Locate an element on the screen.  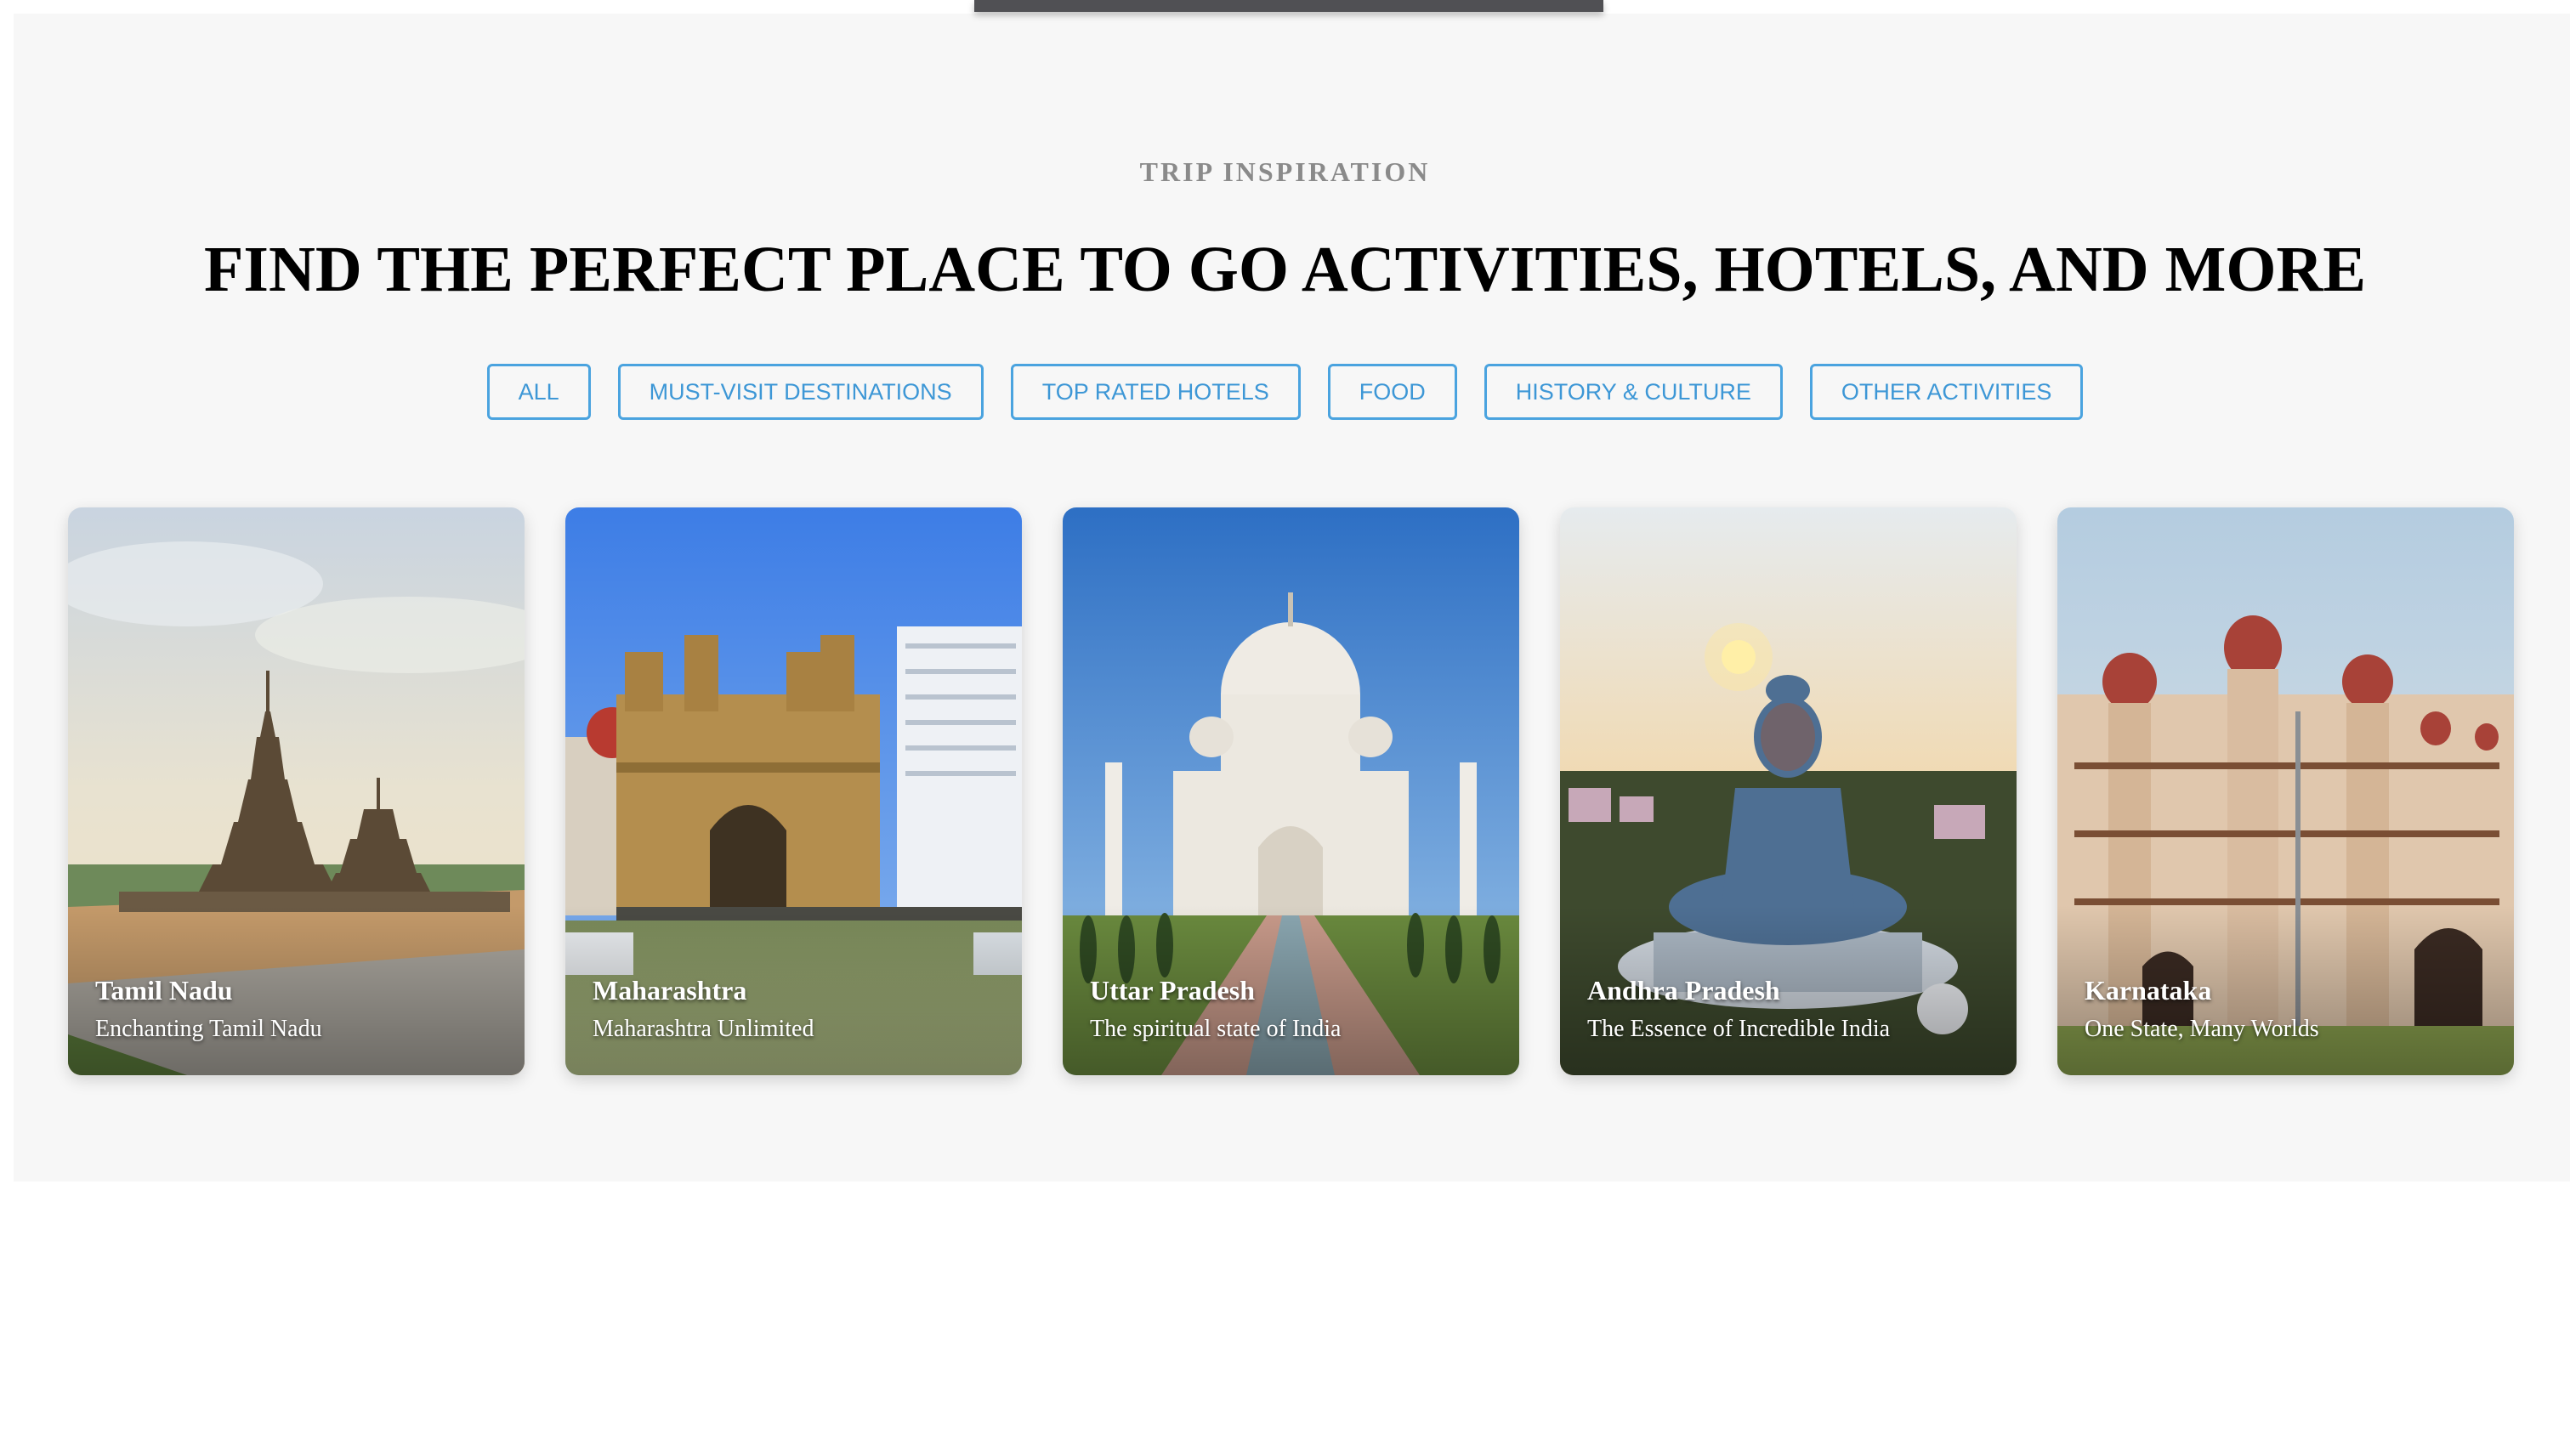
card-title: Maharashtra is located at coordinates (670, 991).